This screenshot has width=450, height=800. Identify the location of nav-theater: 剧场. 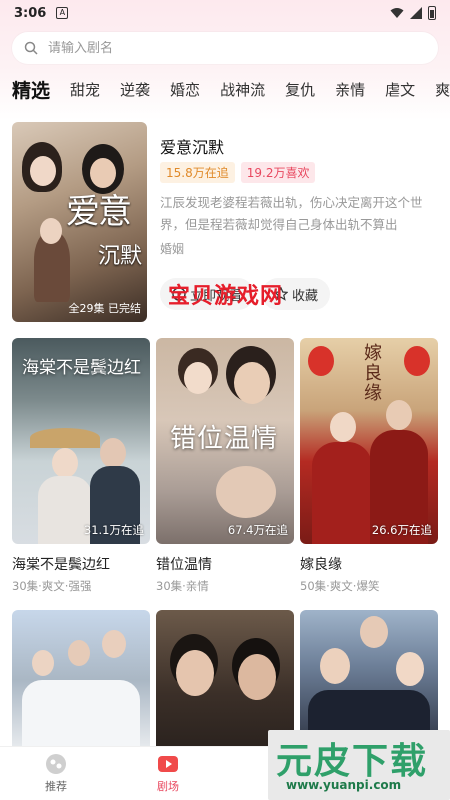
(168, 773).